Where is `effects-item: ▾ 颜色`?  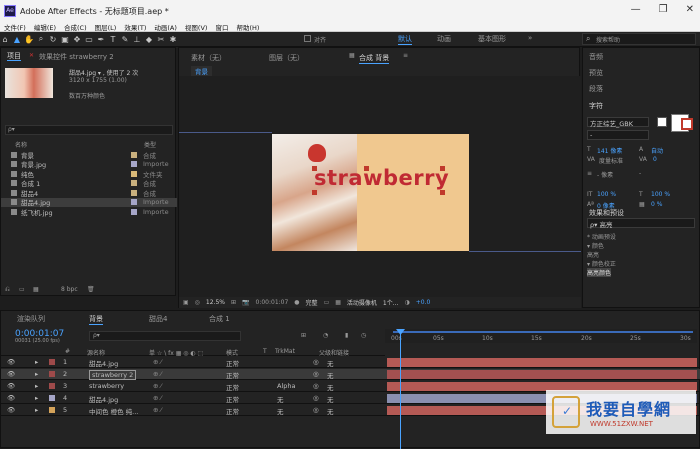 effects-item: ▾ 颜色 is located at coordinates (595, 245).